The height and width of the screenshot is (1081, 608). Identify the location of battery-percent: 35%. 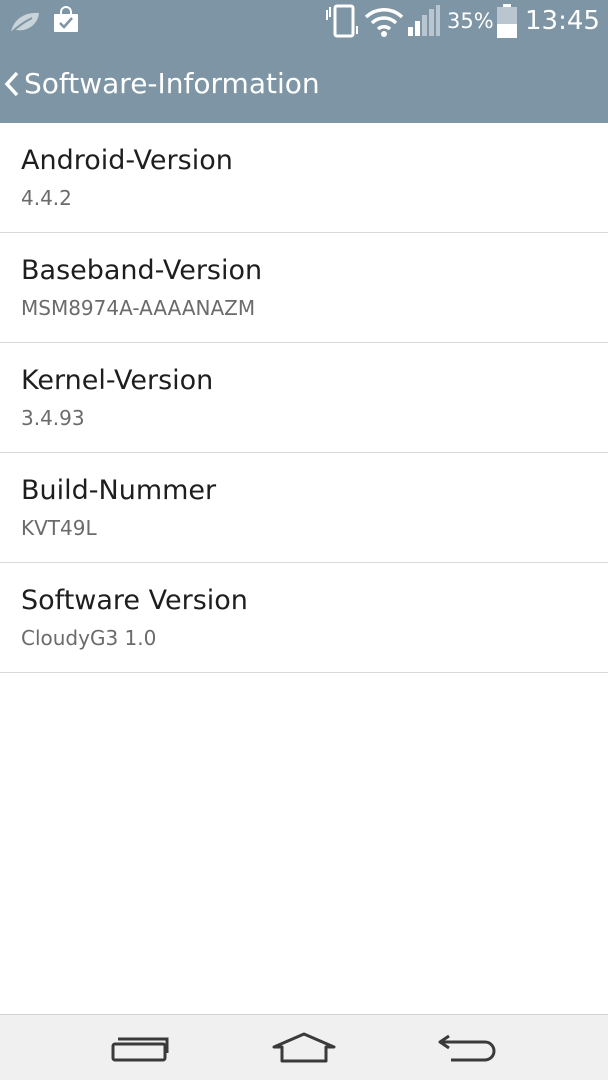
(470, 21).